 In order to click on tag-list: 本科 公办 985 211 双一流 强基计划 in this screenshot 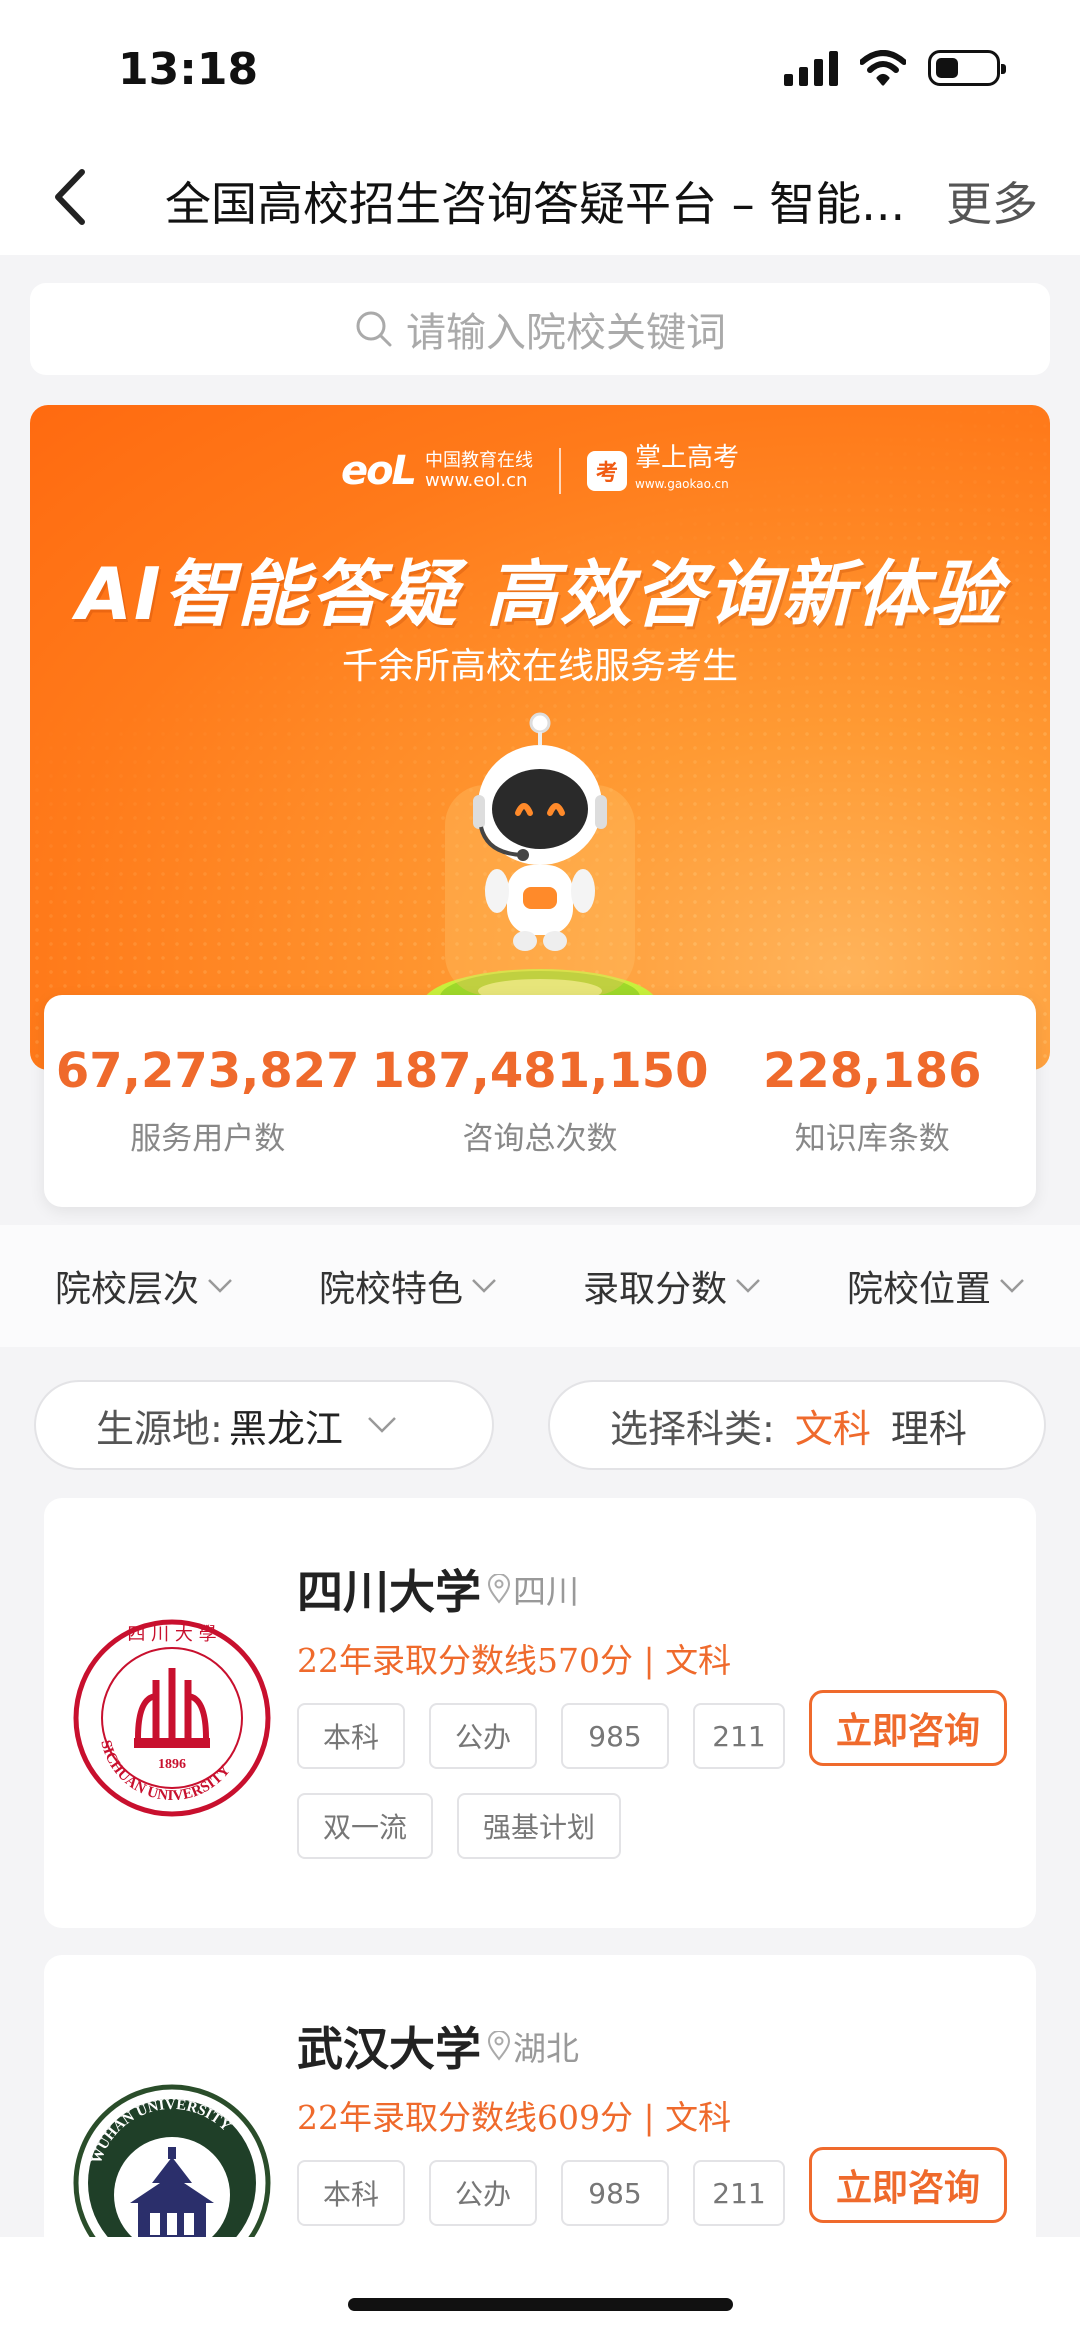, I will do `click(547, 1781)`.